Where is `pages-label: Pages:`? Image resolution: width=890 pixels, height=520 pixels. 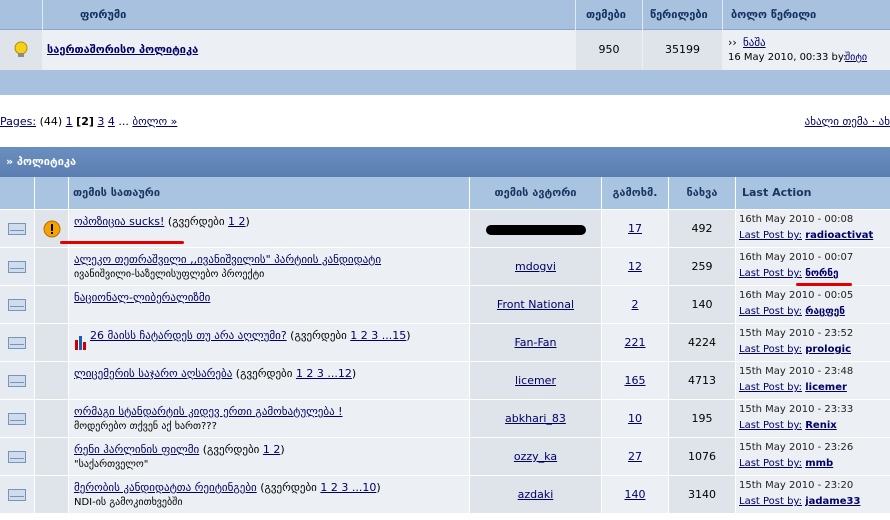 pages-label: Pages: is located at coordinates (18, 121).